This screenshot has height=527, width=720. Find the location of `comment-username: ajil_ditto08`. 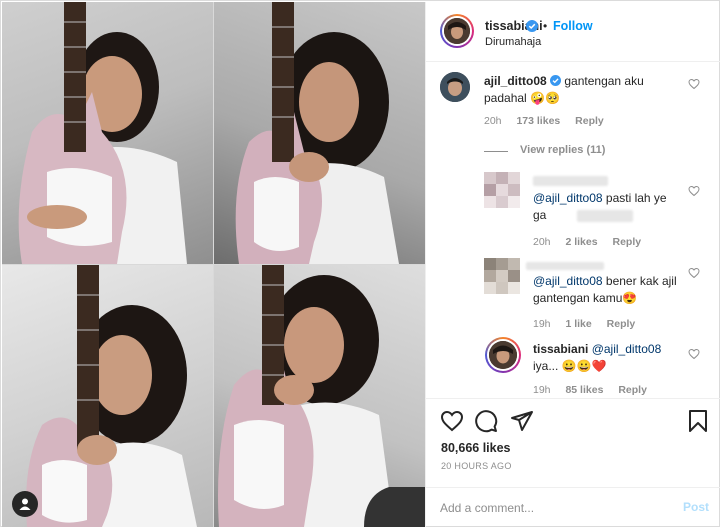

comment-username: ajil_ditto08 is located at coordinates (515, 81).